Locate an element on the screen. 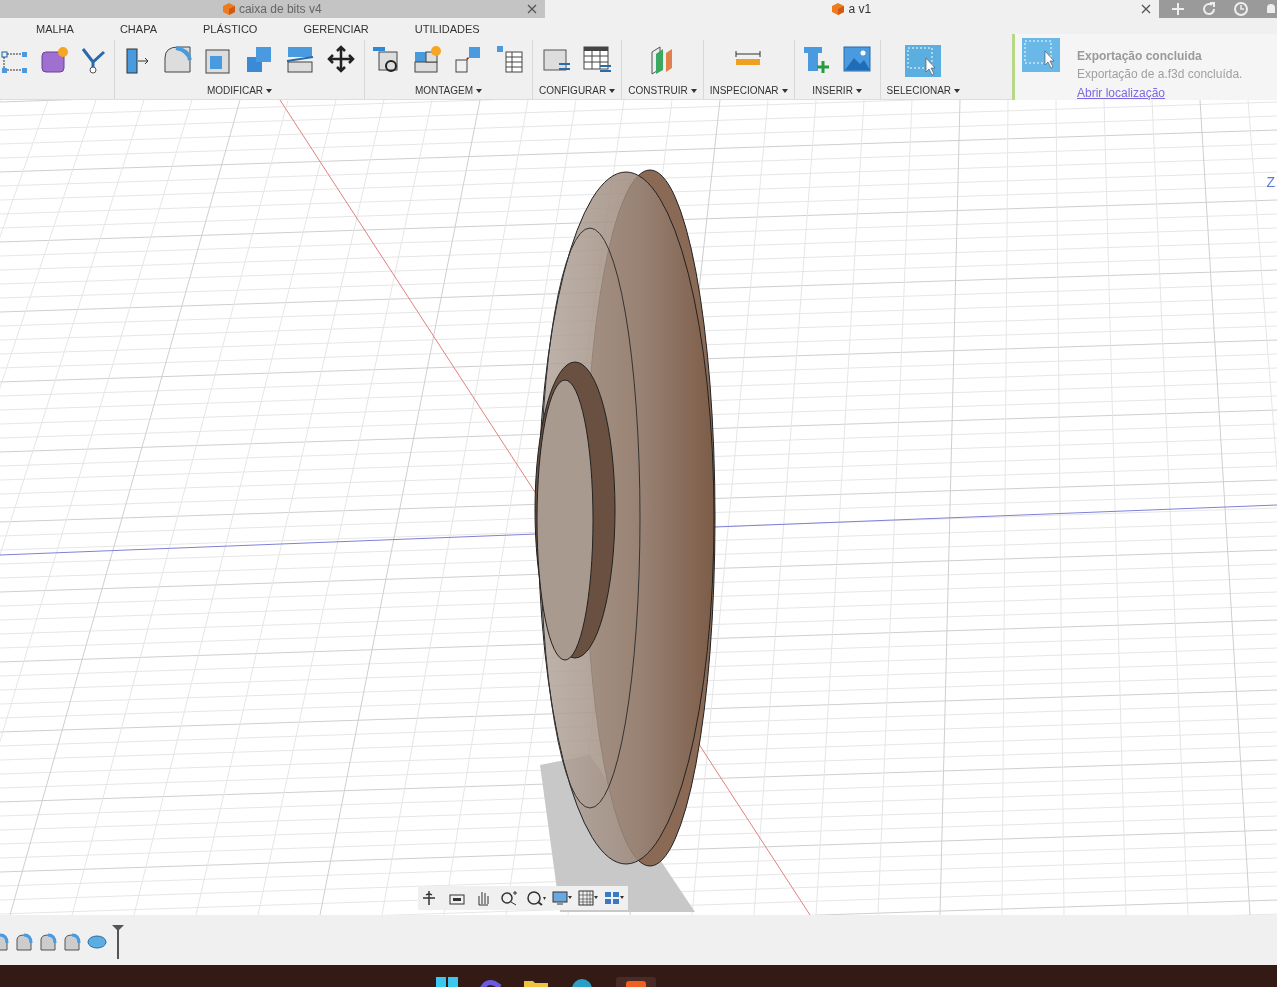  viewports-icon is located at coordinates (614, 898).